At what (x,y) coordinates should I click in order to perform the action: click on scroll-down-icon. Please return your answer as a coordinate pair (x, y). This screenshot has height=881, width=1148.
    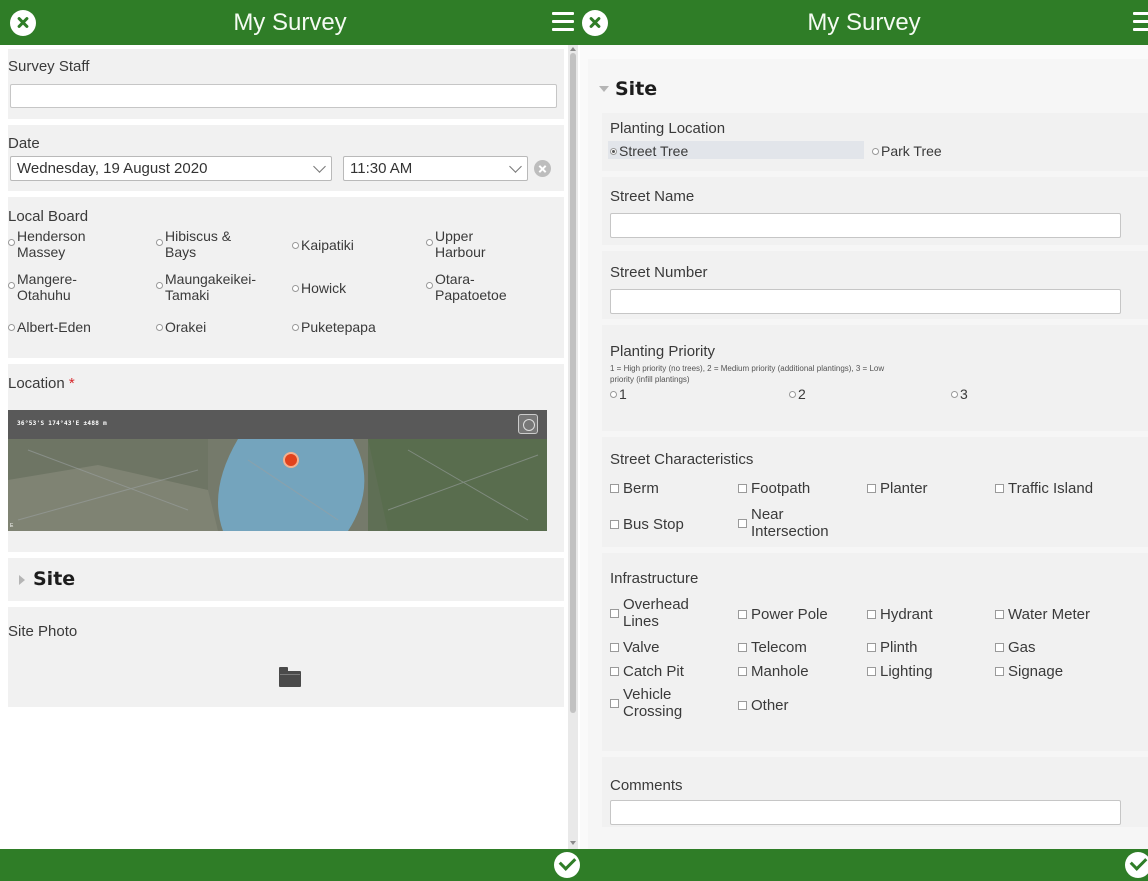
    Looking at the image, I should click on (573, 843).